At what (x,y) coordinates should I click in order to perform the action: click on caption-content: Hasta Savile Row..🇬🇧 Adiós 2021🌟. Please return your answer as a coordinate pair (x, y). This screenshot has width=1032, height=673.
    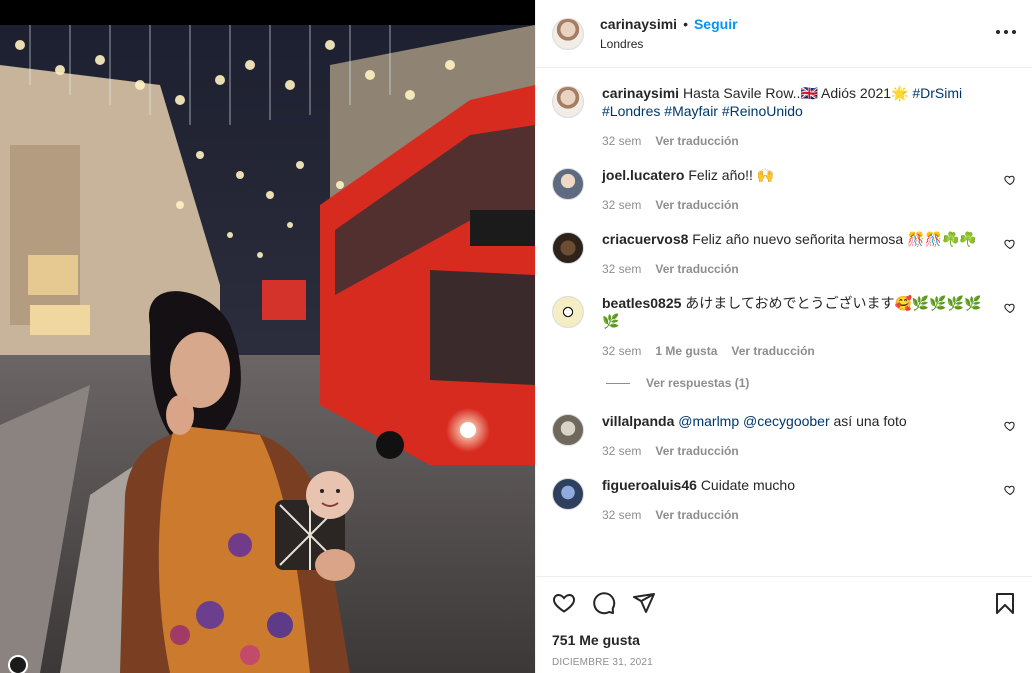
    Looking at the image, I should click on (795, 93).